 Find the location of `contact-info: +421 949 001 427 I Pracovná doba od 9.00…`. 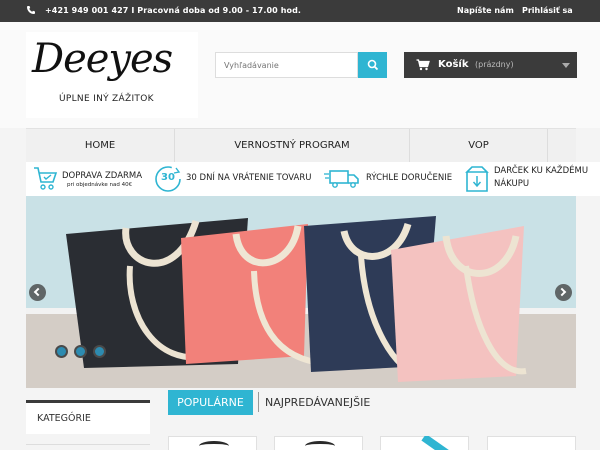

contact-info: +421 949 001 427 I Pracovná doba od 9.00… is located at coordinates (173, 10).